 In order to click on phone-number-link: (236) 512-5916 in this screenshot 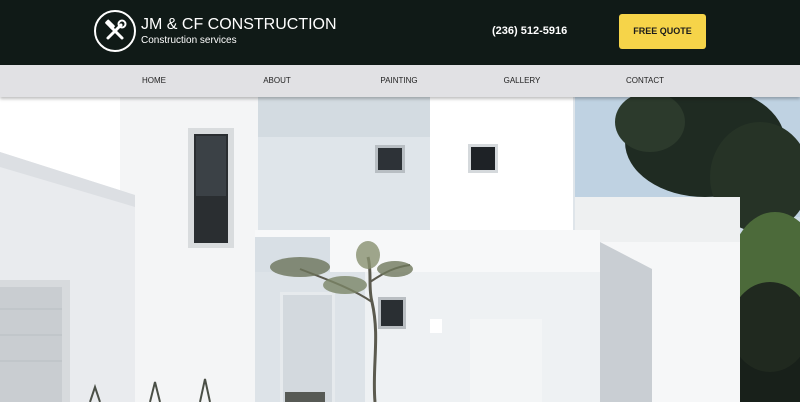, I will do `click(529, 31)`.